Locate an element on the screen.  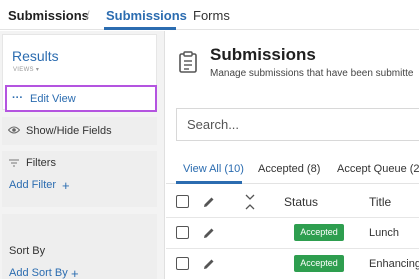
tab-view-all: View All (10) is located at coordinates (213, 169).